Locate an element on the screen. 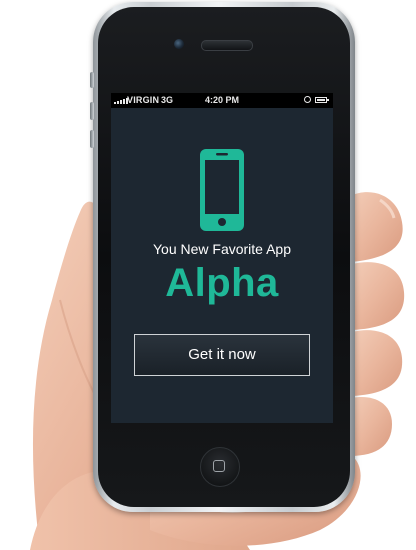  status-bar: VIRGIN 3G 4:20 PM is located at coordinates (222, 100).